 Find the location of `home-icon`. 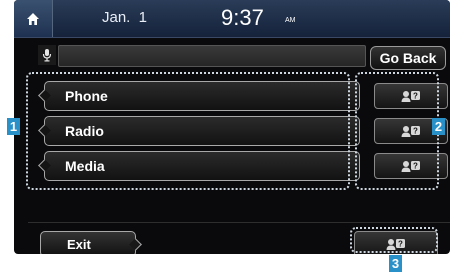

home-icon is located at coordinates (33, 18).